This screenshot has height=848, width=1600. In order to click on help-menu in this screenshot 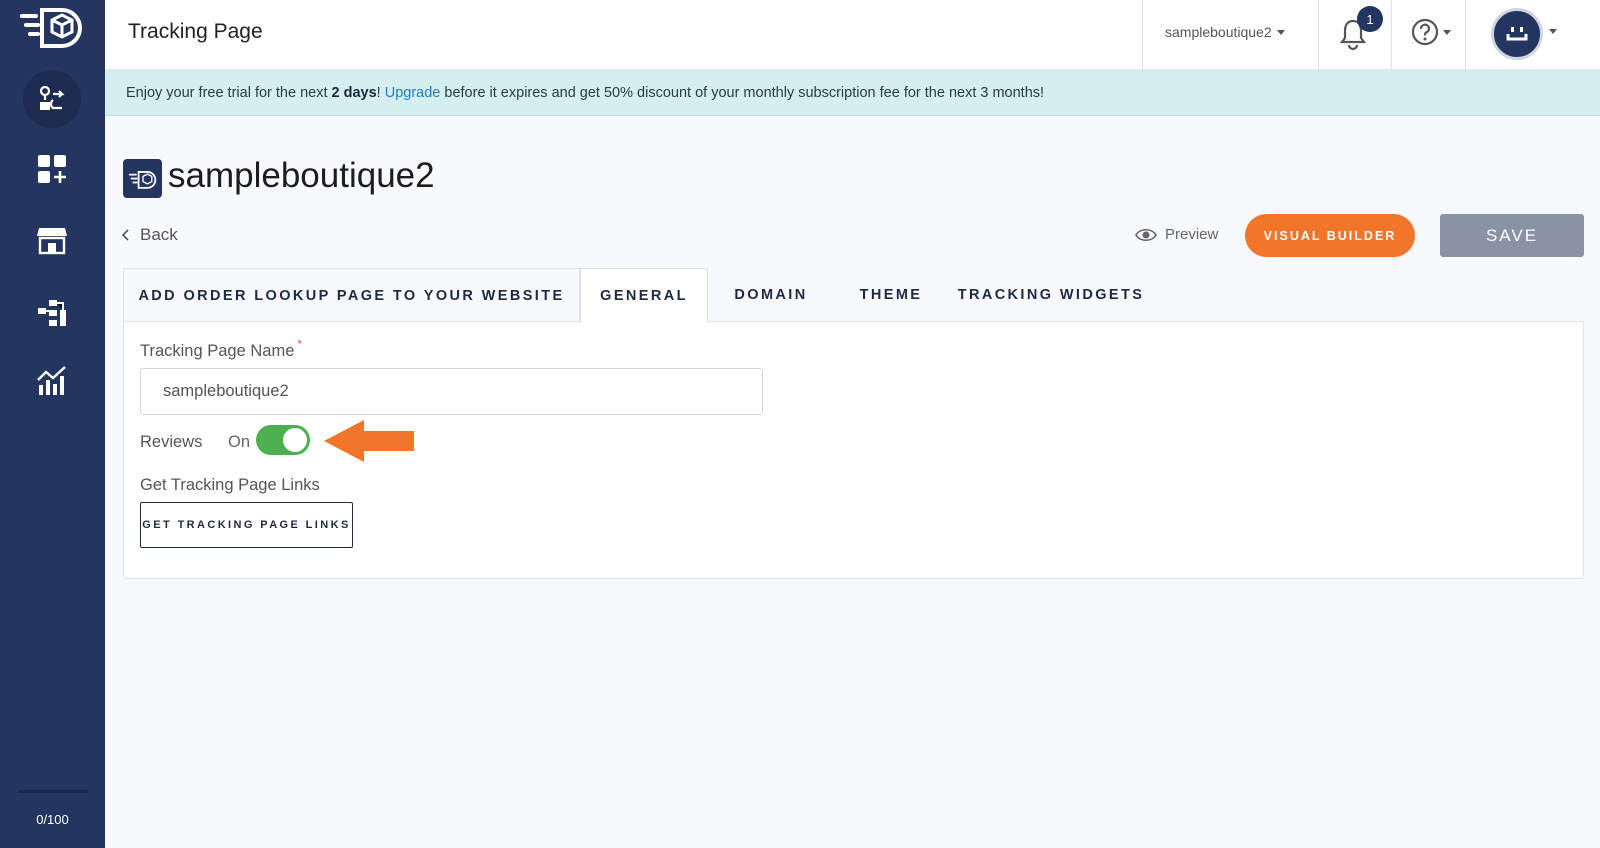, I will do `click(1431, 32)`.